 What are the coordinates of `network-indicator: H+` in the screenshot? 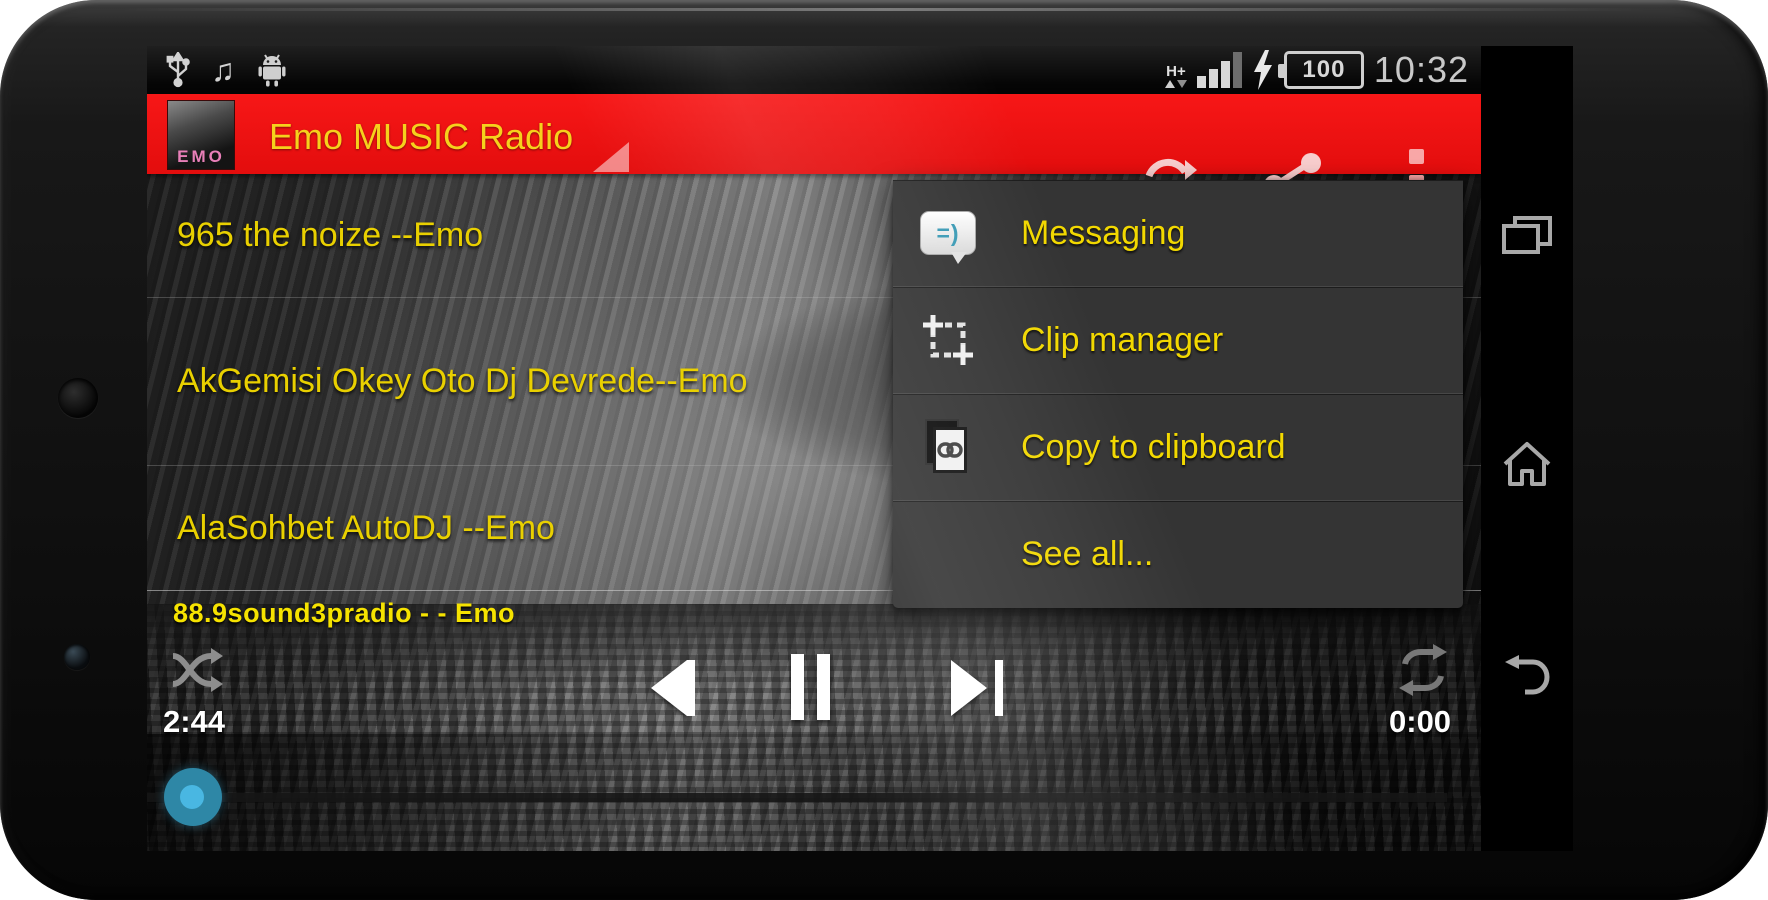 It's located at (1175, 75).